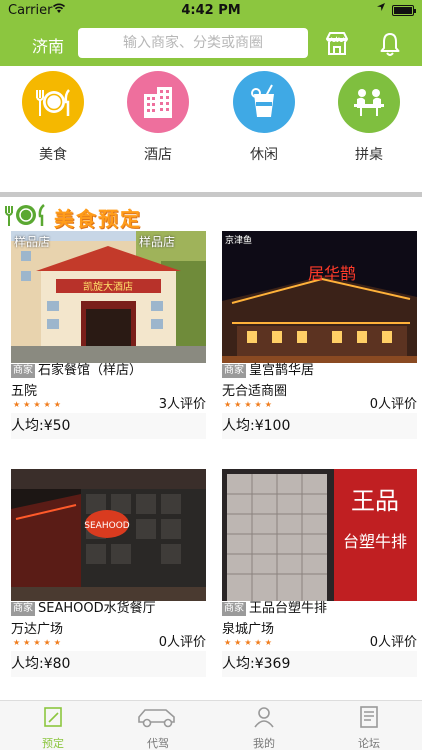 The width and height of the screenshot is (422, 750). What do you see at coordinates (282, 370) in the screenshot?
I see `restaurant-name: 皇宫鹊华居` at bounding box center [282, 370].